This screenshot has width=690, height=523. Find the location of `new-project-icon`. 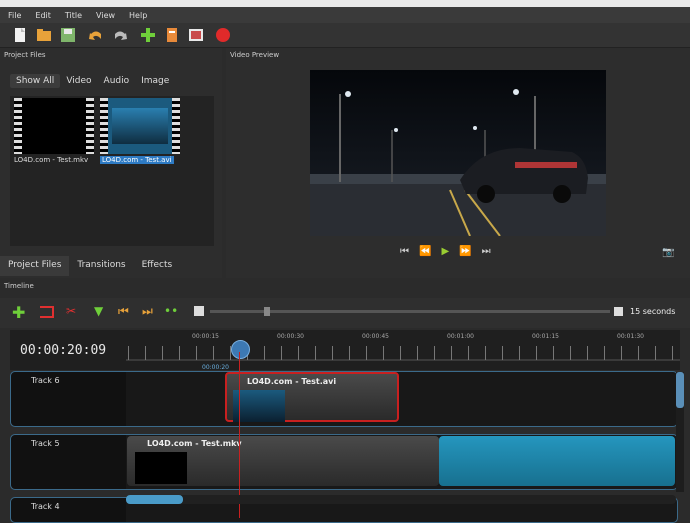

new-project-icon is located at coordinates (20, 35).